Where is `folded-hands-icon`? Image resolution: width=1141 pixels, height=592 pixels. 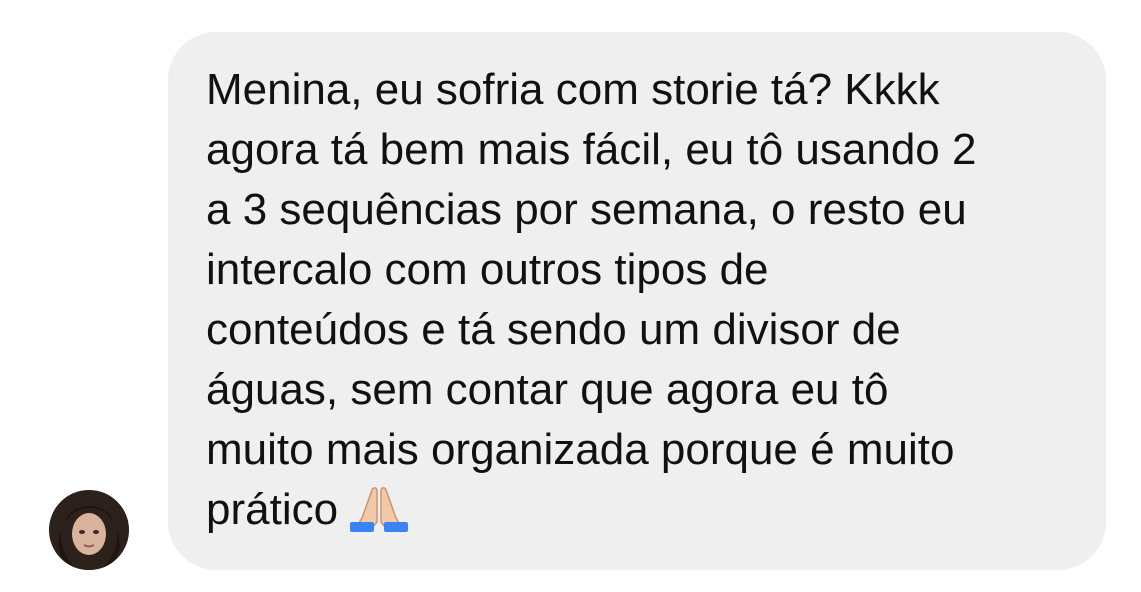
folded-hands-icon is located at coordinates (379, 516).